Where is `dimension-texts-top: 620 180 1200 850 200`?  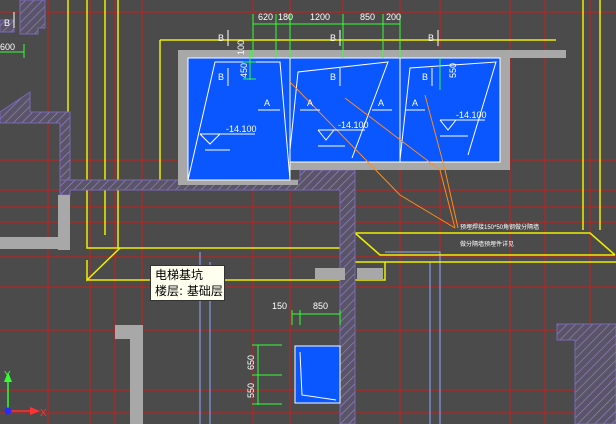
dimension-texts-top: 620 180 1200 850 200 is located at coordinates (329, 17).